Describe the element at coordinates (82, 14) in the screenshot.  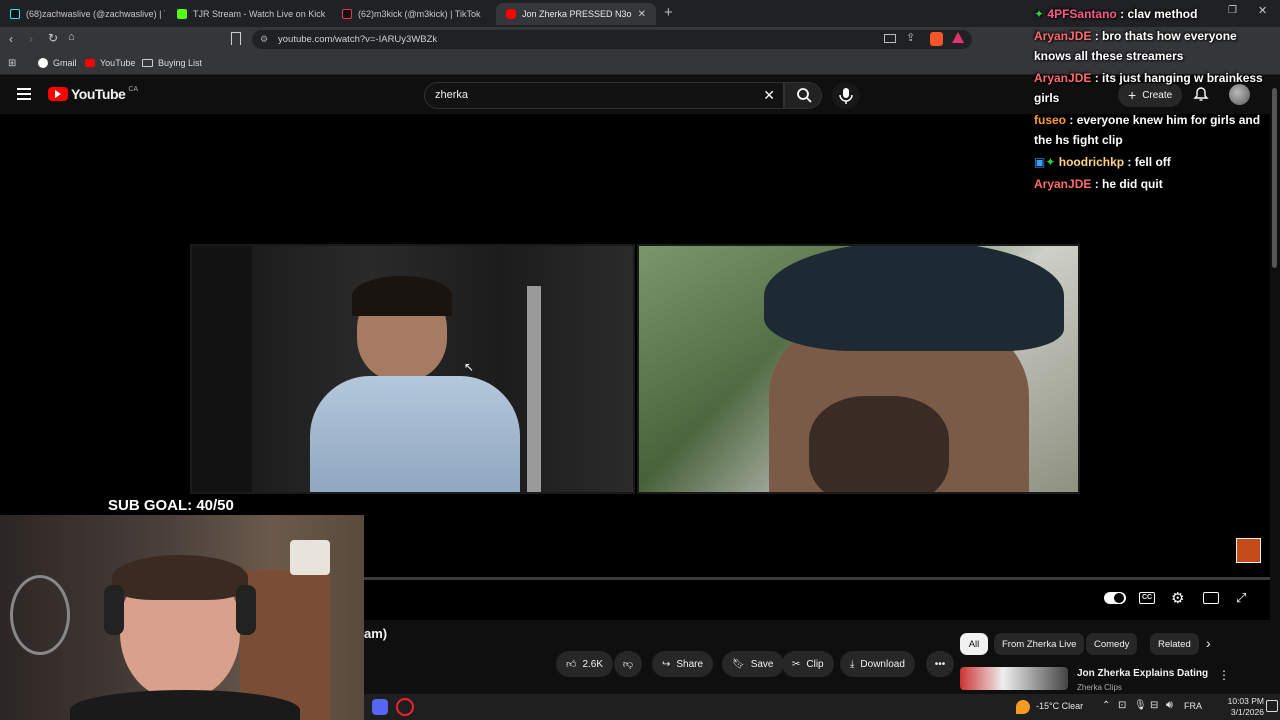
I see `browser-tab: (68)zachwaslive (@zachwaslive) | TikTok` at that location.